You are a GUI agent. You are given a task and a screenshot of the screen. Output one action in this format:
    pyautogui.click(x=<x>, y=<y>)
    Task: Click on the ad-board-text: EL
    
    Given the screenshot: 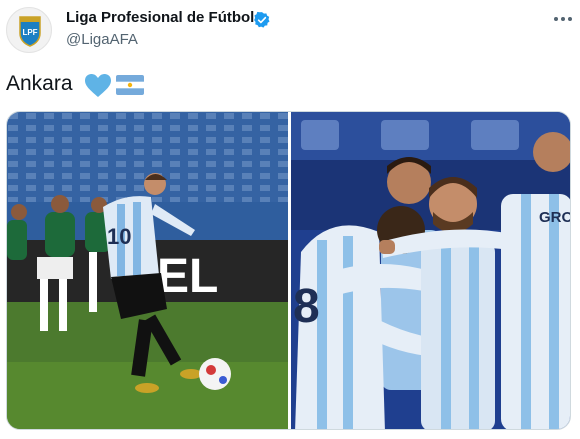 What is the action you would take?
    pyautogui.click(x=187, y=276)
    